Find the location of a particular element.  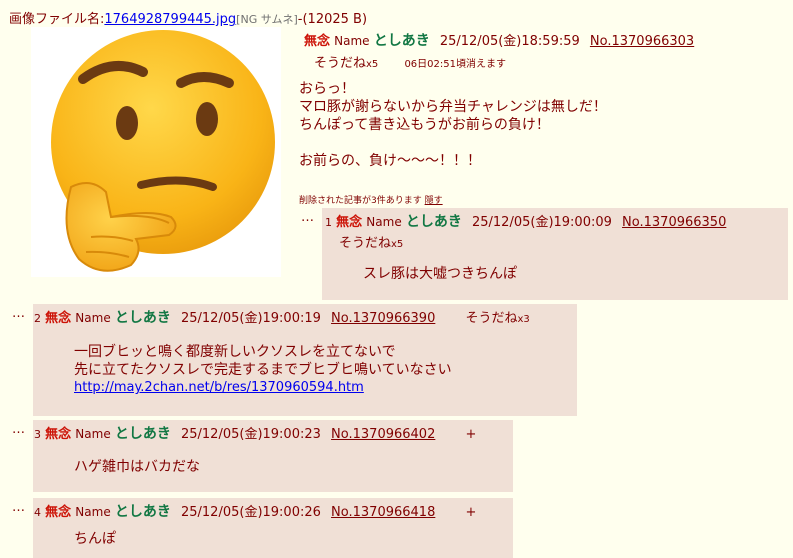

reply-datetime: 25/12/05(金)19:00:09 is located at coordinates (541, 222).